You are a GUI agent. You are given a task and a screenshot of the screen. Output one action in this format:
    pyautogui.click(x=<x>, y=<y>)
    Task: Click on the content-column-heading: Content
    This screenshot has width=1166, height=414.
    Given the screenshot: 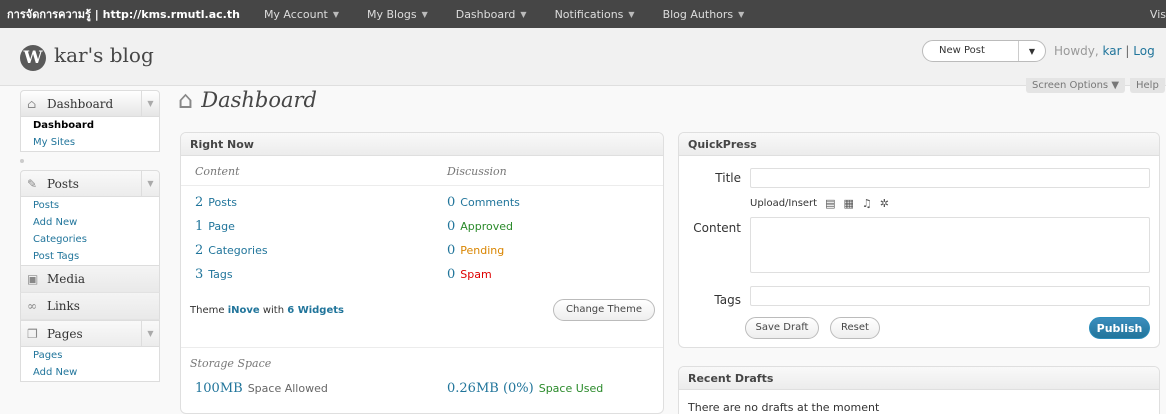 What is the action you would take?
    pyautogui.click(x=217, y=171)
    